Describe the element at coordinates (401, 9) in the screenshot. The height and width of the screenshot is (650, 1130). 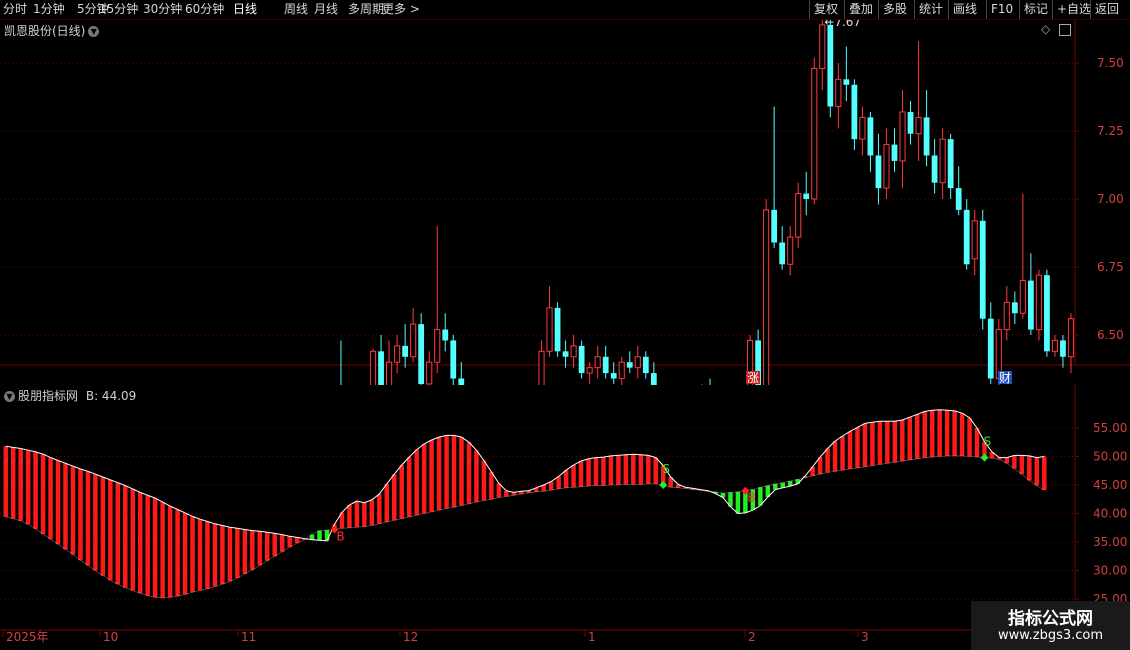
I see `period-tab-10: 更多 >` at that location.